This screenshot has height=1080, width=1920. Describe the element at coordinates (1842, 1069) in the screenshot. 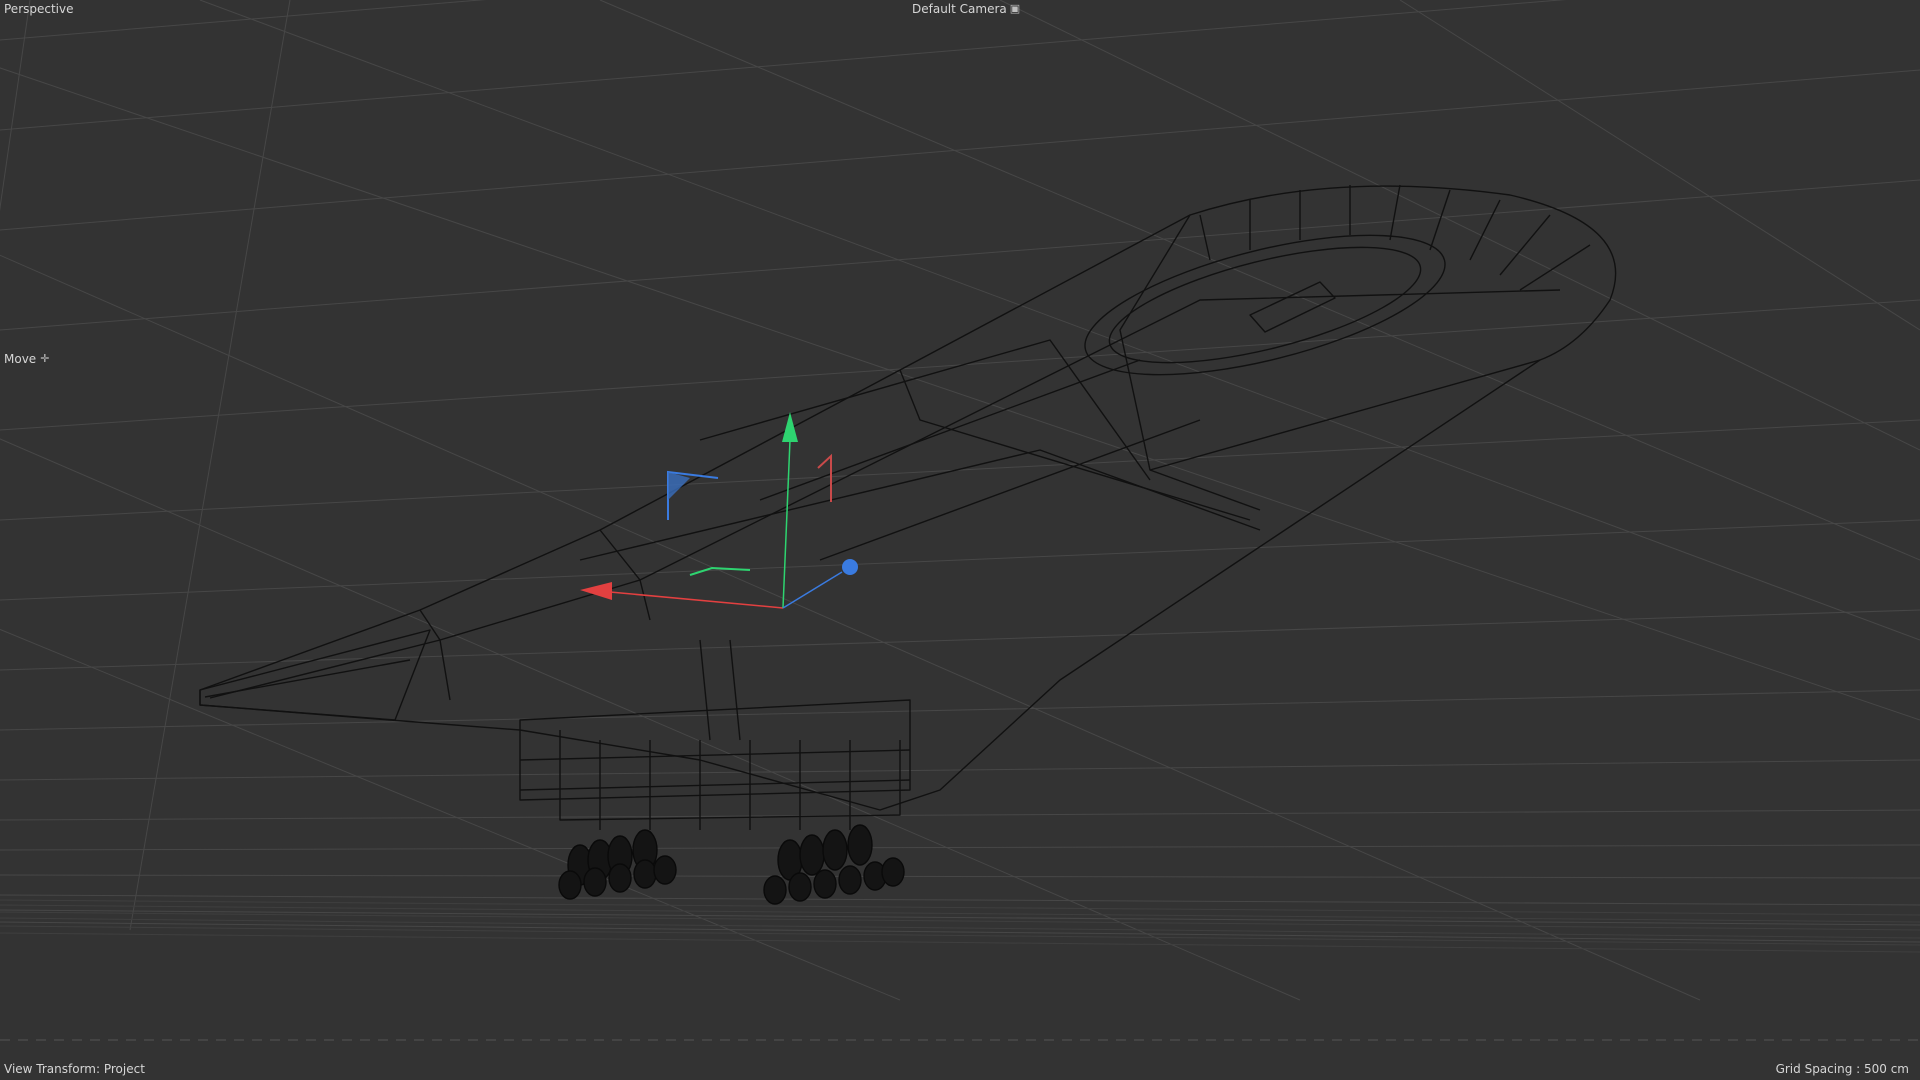

I see `grid-spacing-label: Grid Spacing : 500 cm` at that location.